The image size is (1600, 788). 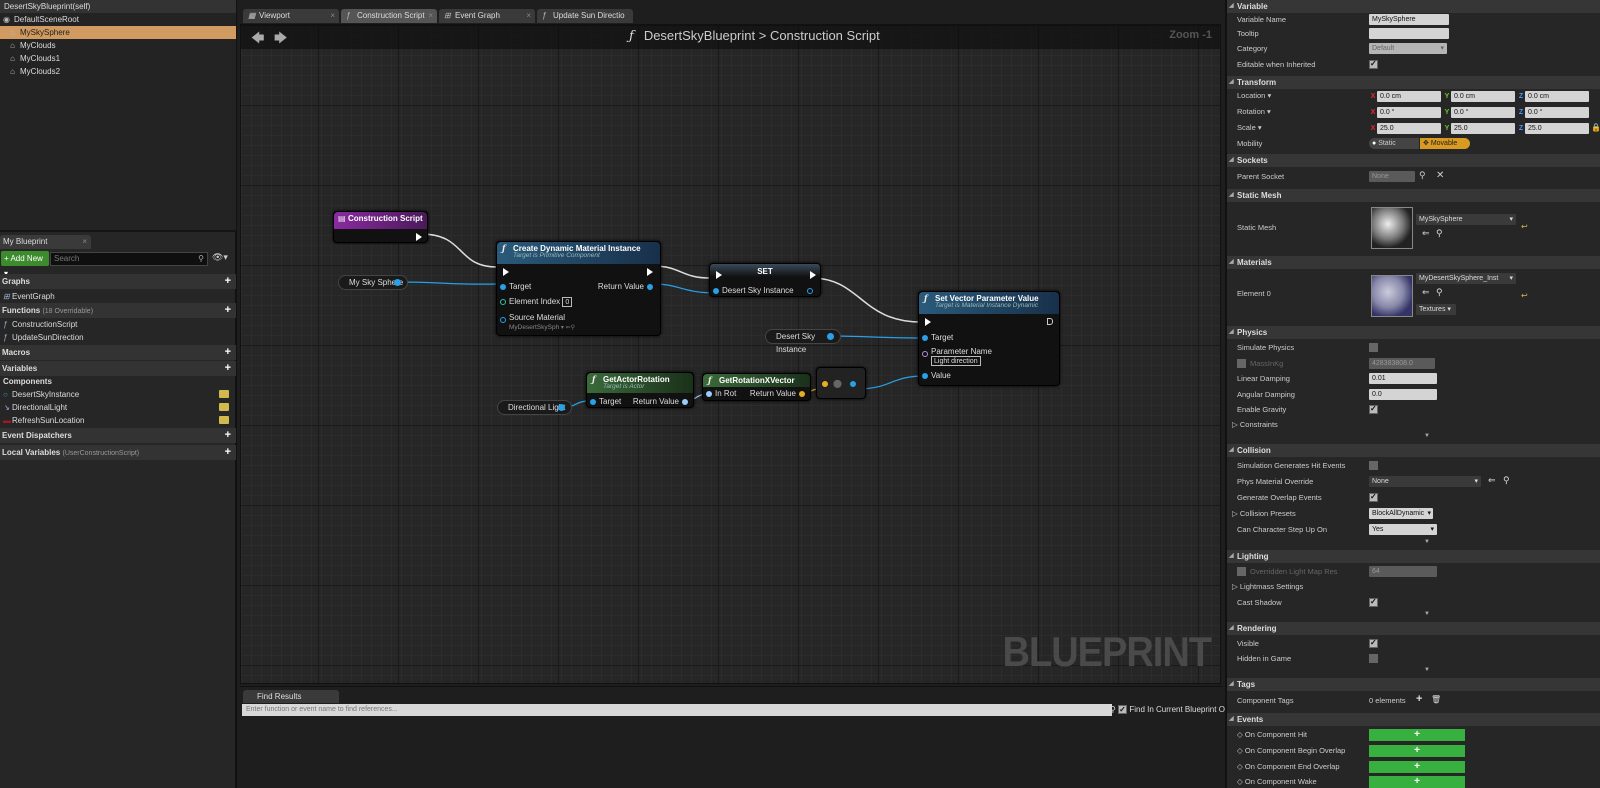 What do you see at coordinates (118, 324) in the screenshot?
I see `function-item-constructionscript: ƒ ConstructionScript` at bounding box center [118, 324].